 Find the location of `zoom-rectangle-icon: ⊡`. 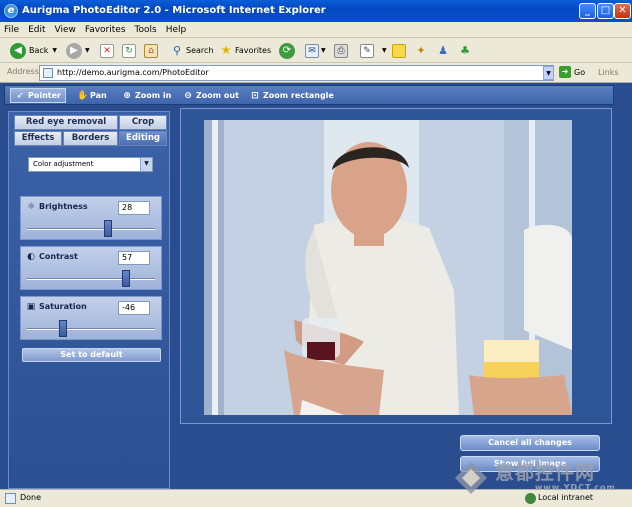

zoom-rectangle-icon: ⊡ is located at coordinates (255, 95).